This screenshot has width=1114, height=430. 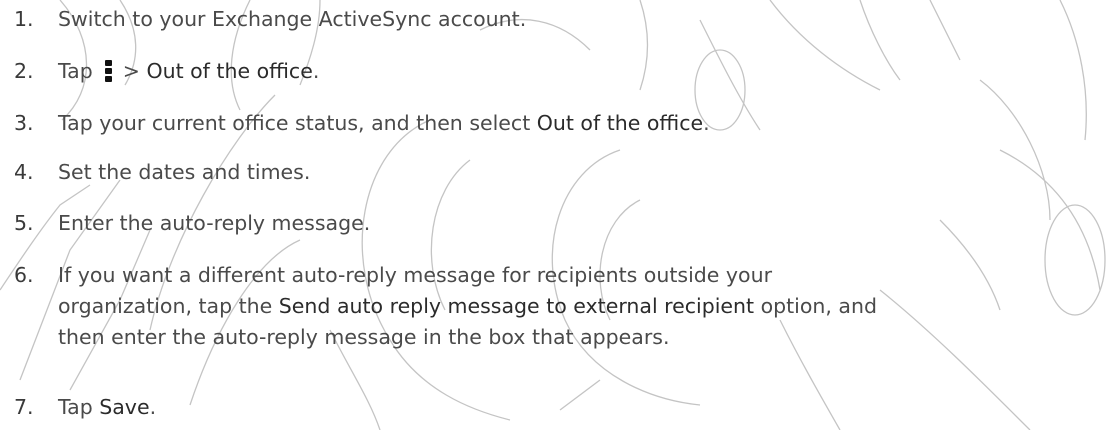 What do you see at coordinates (131, 71) in the screenshot?
I see `step-text: >` at bounding box center [131, 71].